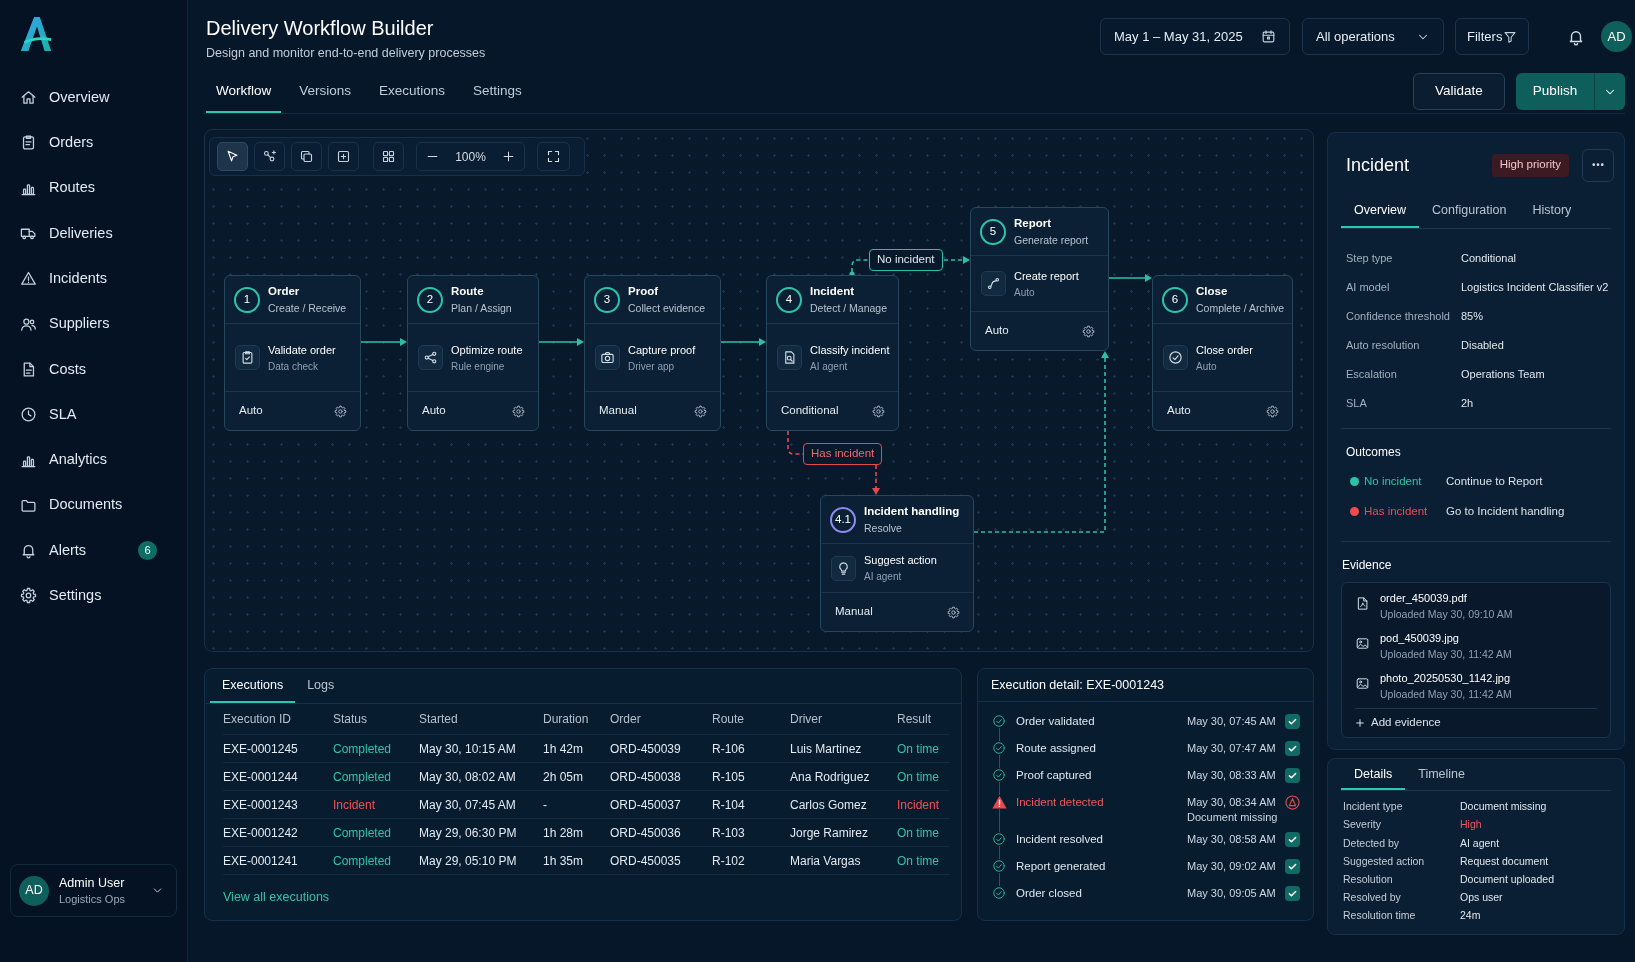  What do you see at coordinates (93, 98) in the screenshot?
I see `nav-item: Overview` at bounding box center [93, 98].